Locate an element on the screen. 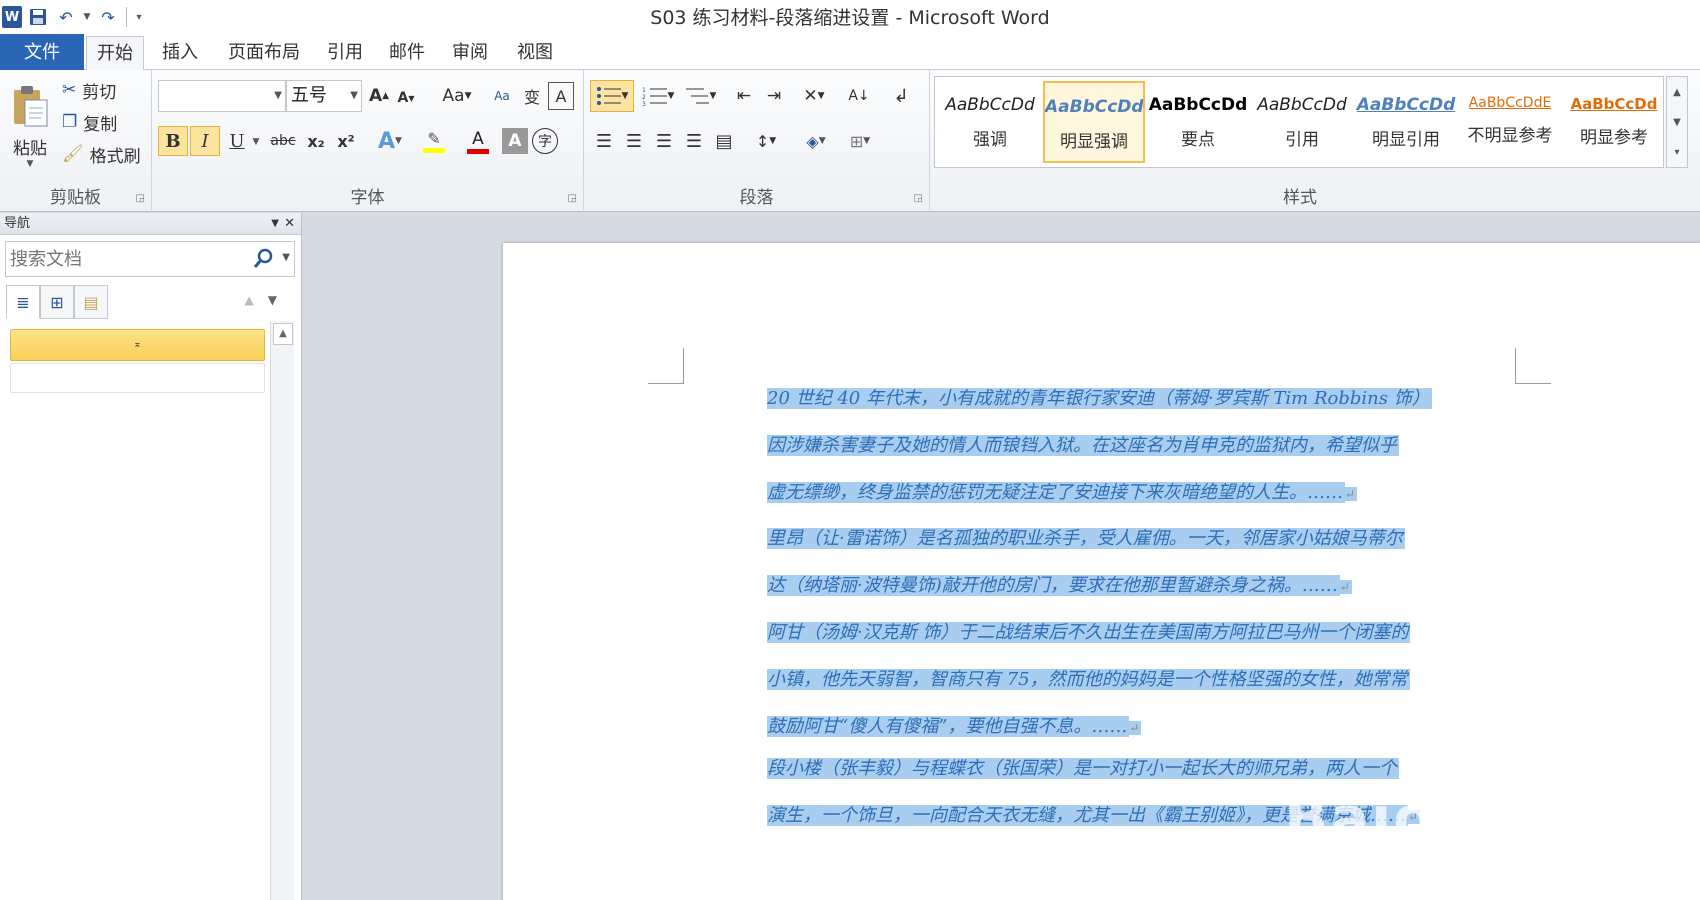  paste-button: 粘贴 ▼ is located at coordinates (30, 126).